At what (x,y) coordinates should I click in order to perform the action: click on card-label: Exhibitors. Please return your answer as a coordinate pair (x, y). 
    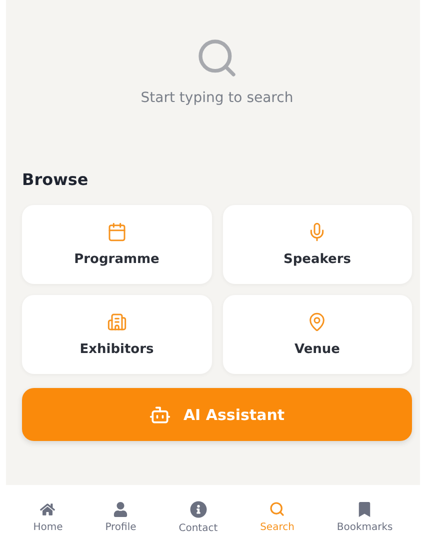
    Looking at the image, I should click on (117, 349).